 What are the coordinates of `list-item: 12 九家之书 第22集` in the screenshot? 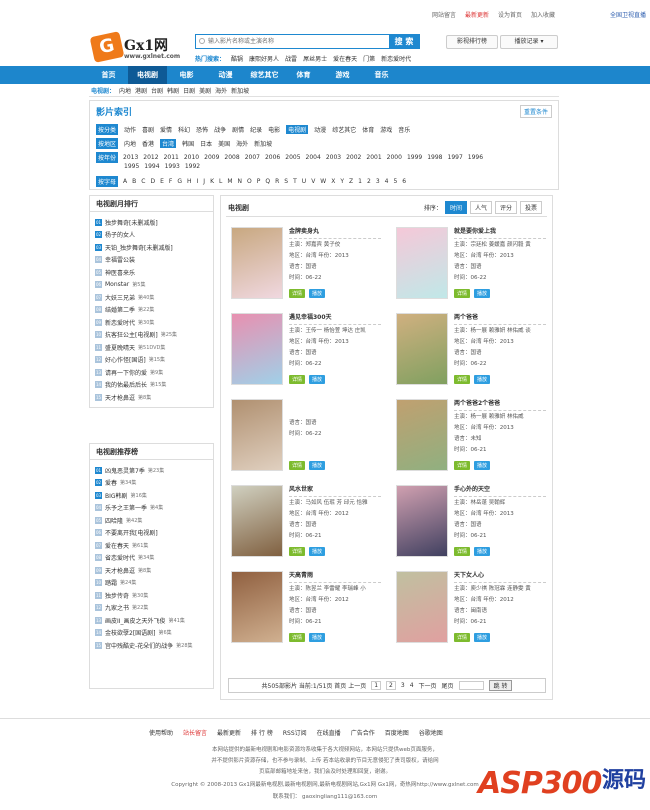 It's located at (151, 608).